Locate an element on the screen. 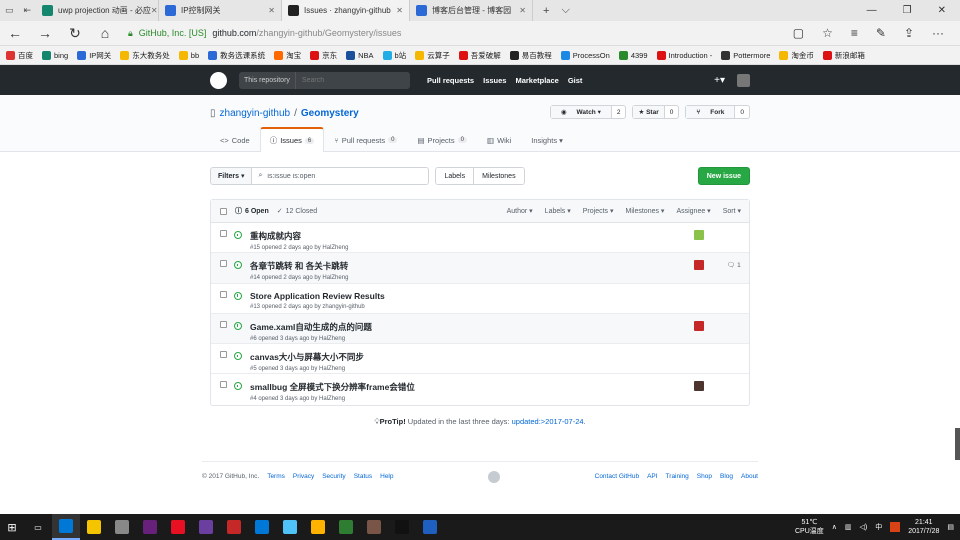  footer-link: Contact GitHub is located at coordinates (617, 476).